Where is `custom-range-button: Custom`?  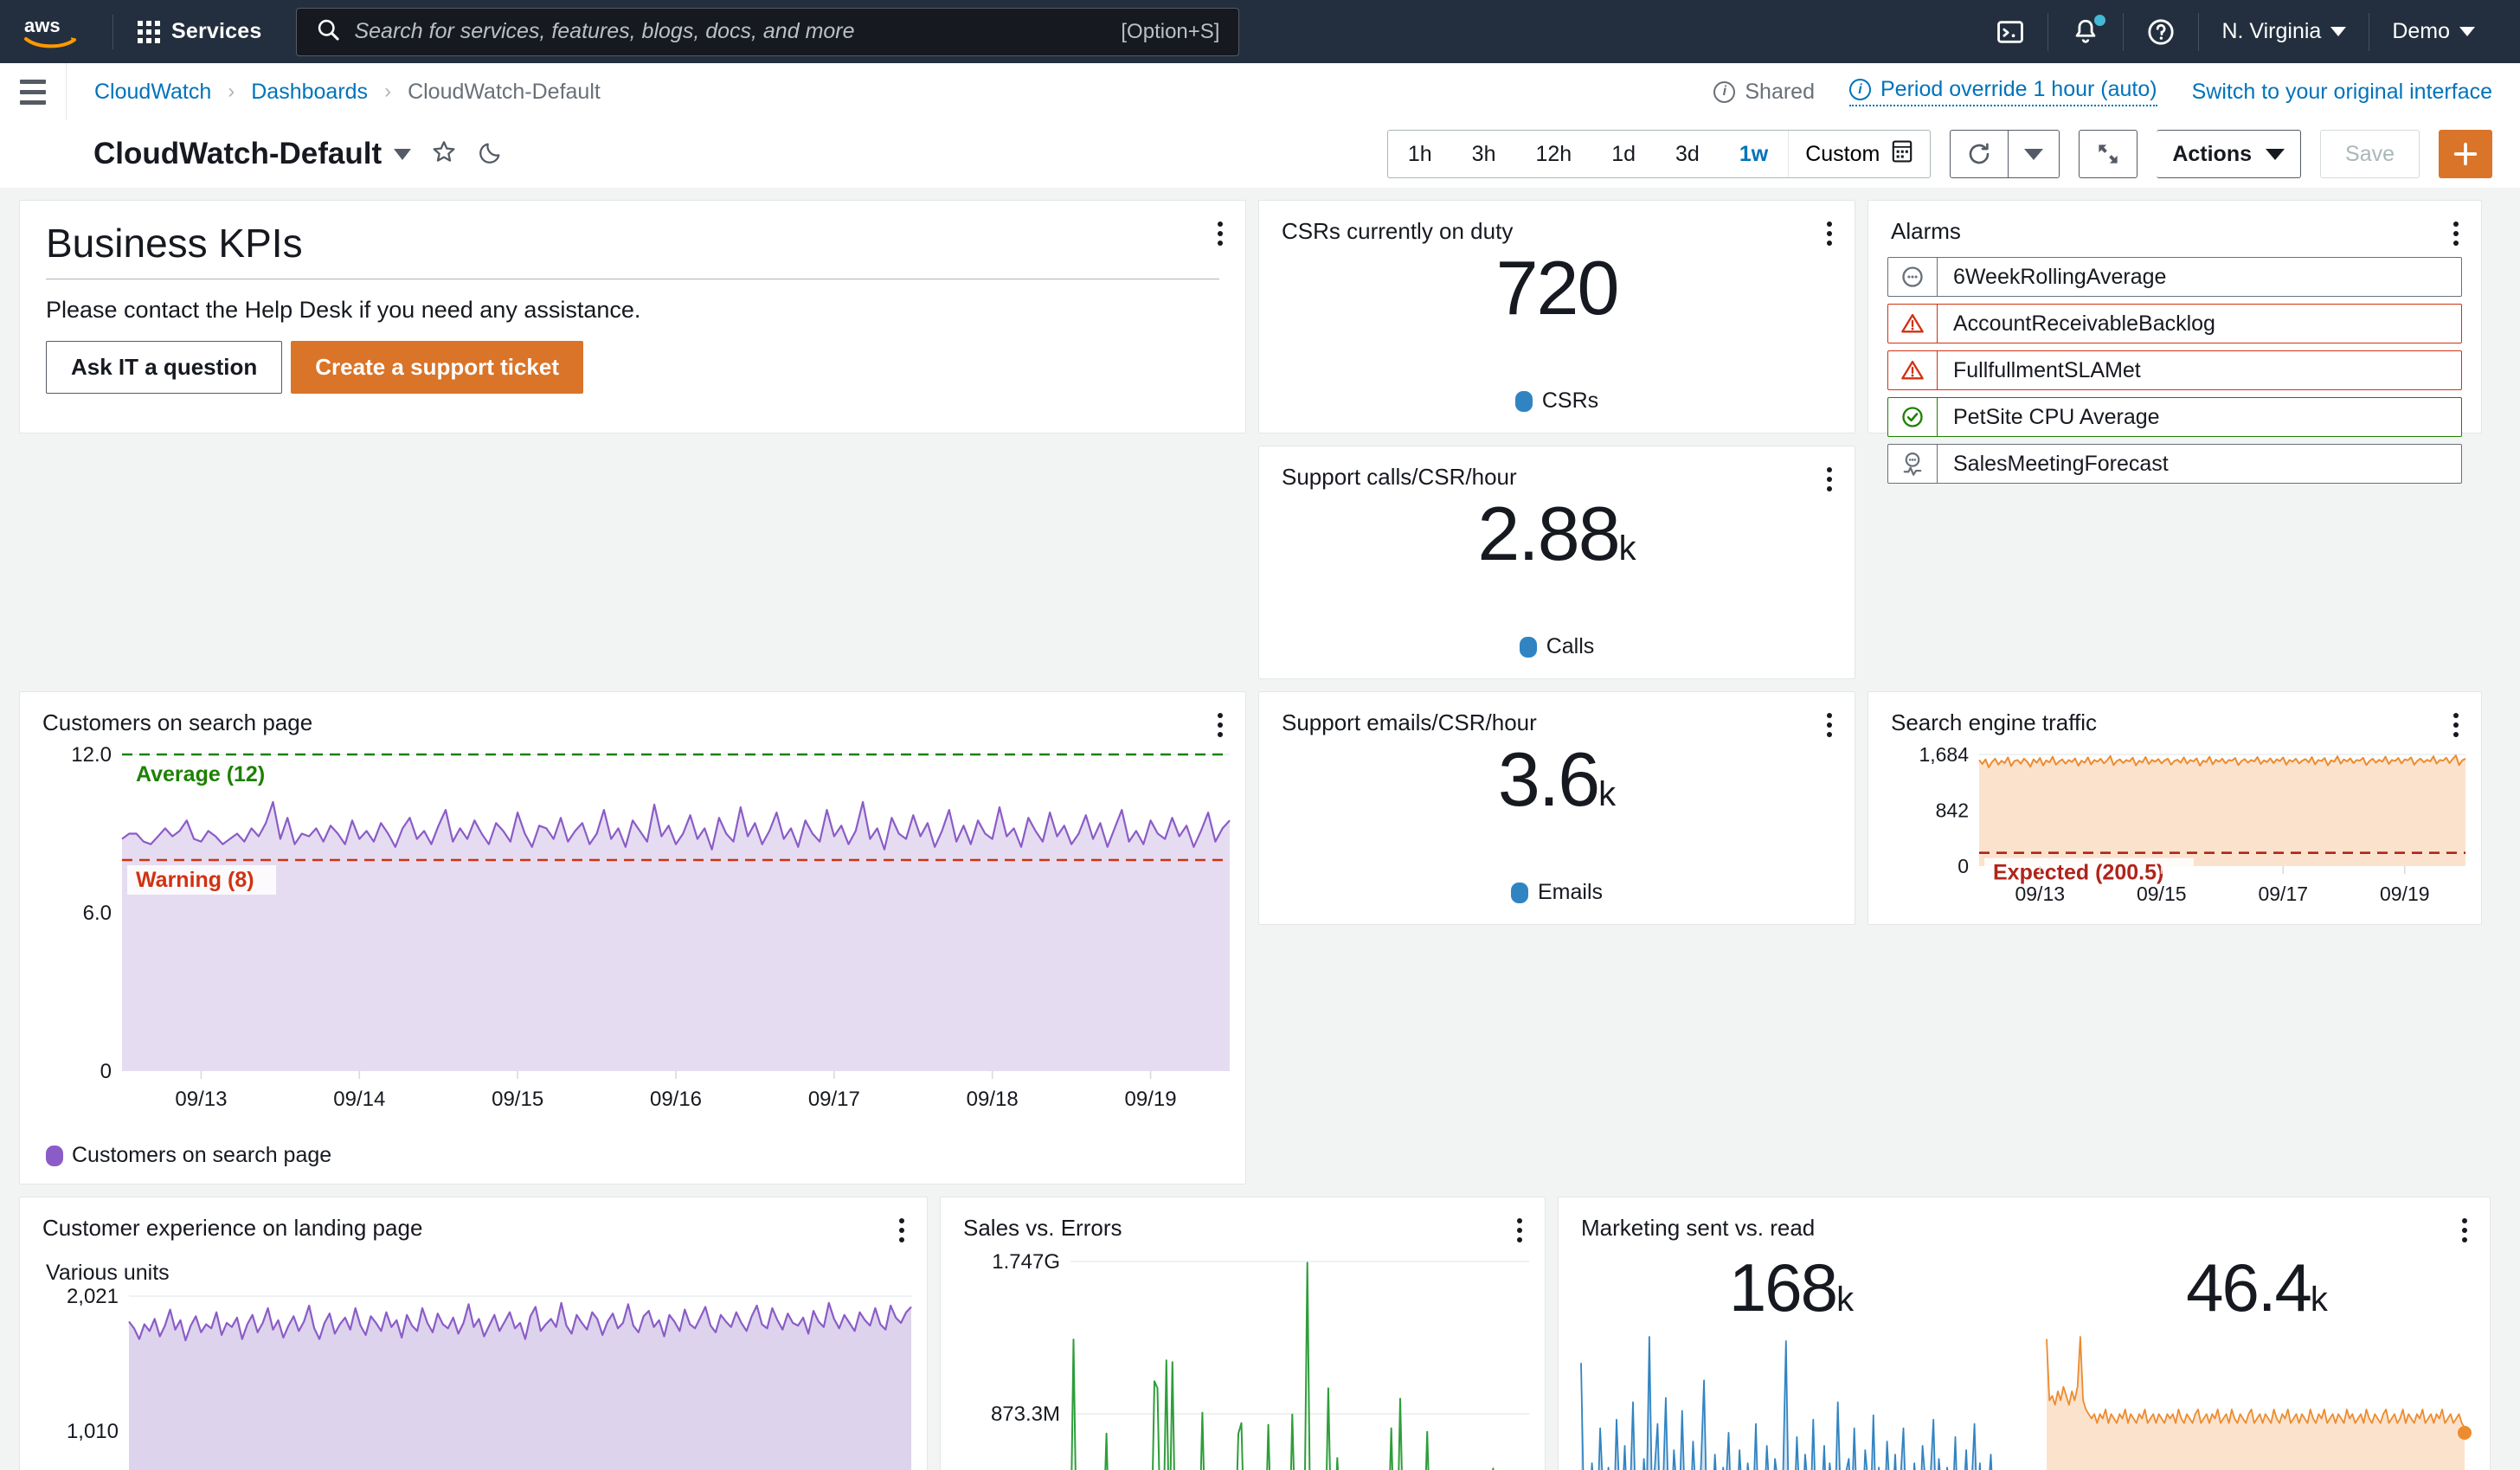
custom-range-button: Custom is located at coordinates (1859, 154).